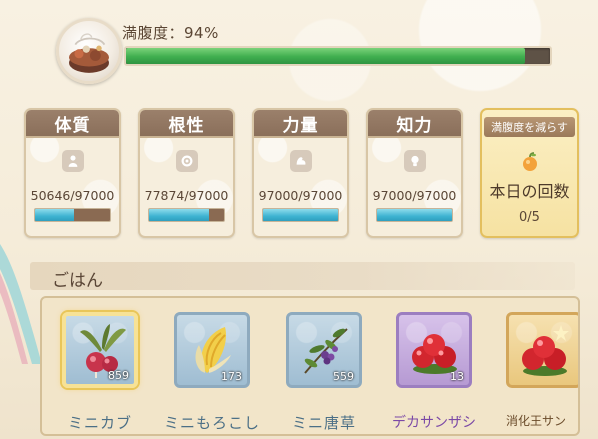 The height and width of the screenshot is (439, 598). Describe the element at coordinates (77, 281) in the screenshot. I see `food-section-title: ごはん` at that location.